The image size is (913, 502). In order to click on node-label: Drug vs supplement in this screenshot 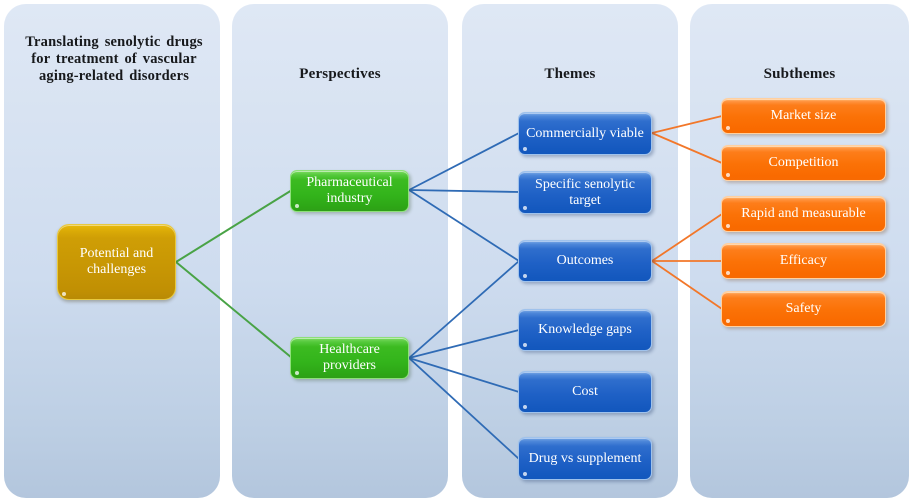, I will do `click(585, 458)`.